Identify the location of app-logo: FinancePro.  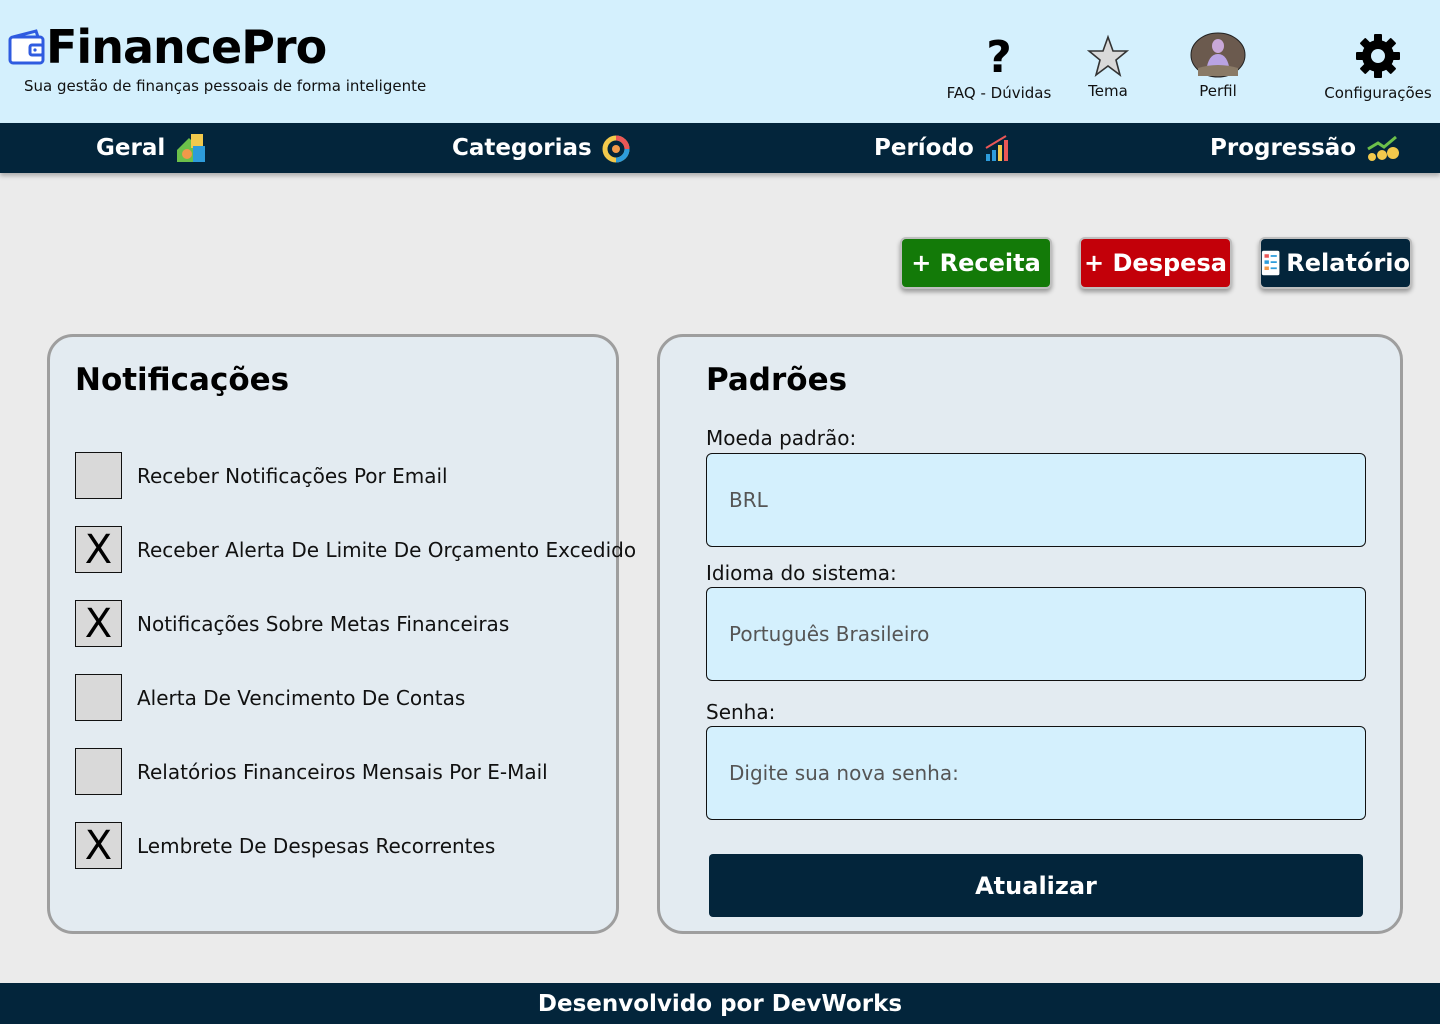
(167, 47).